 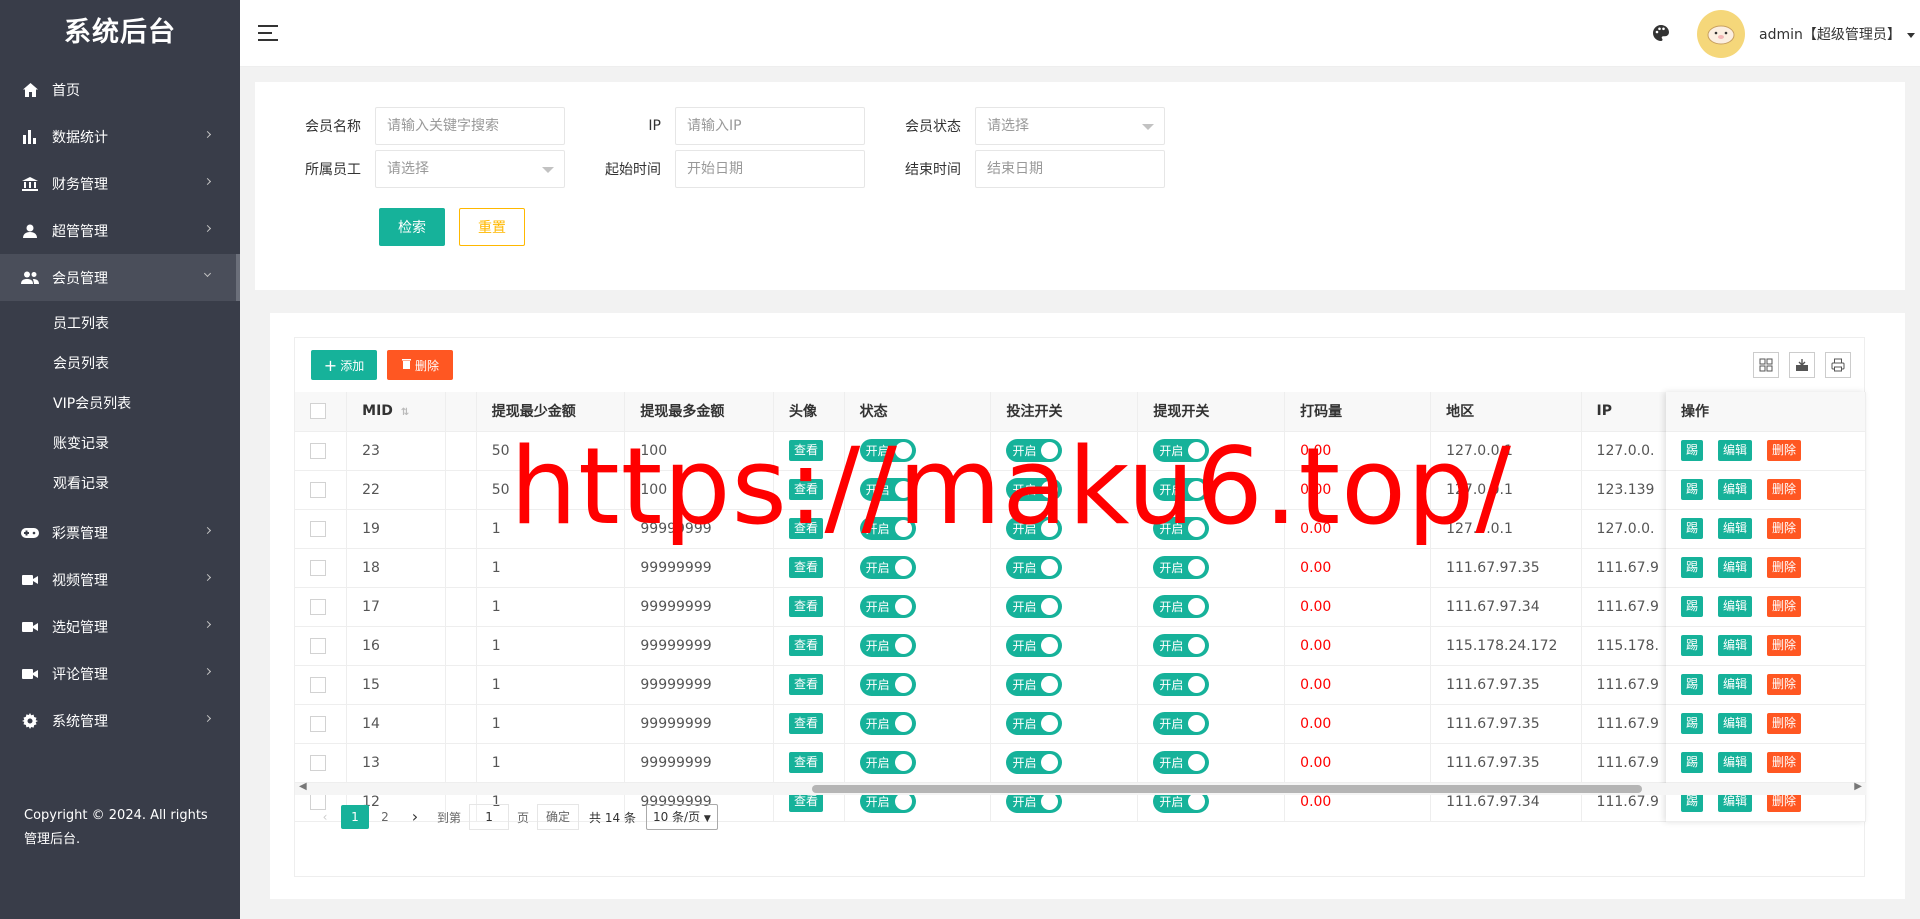 What do you see at coordinates (268, 33) in the screenshot?
I see `menu-toggle-icon` at bounding box center [268, 33].